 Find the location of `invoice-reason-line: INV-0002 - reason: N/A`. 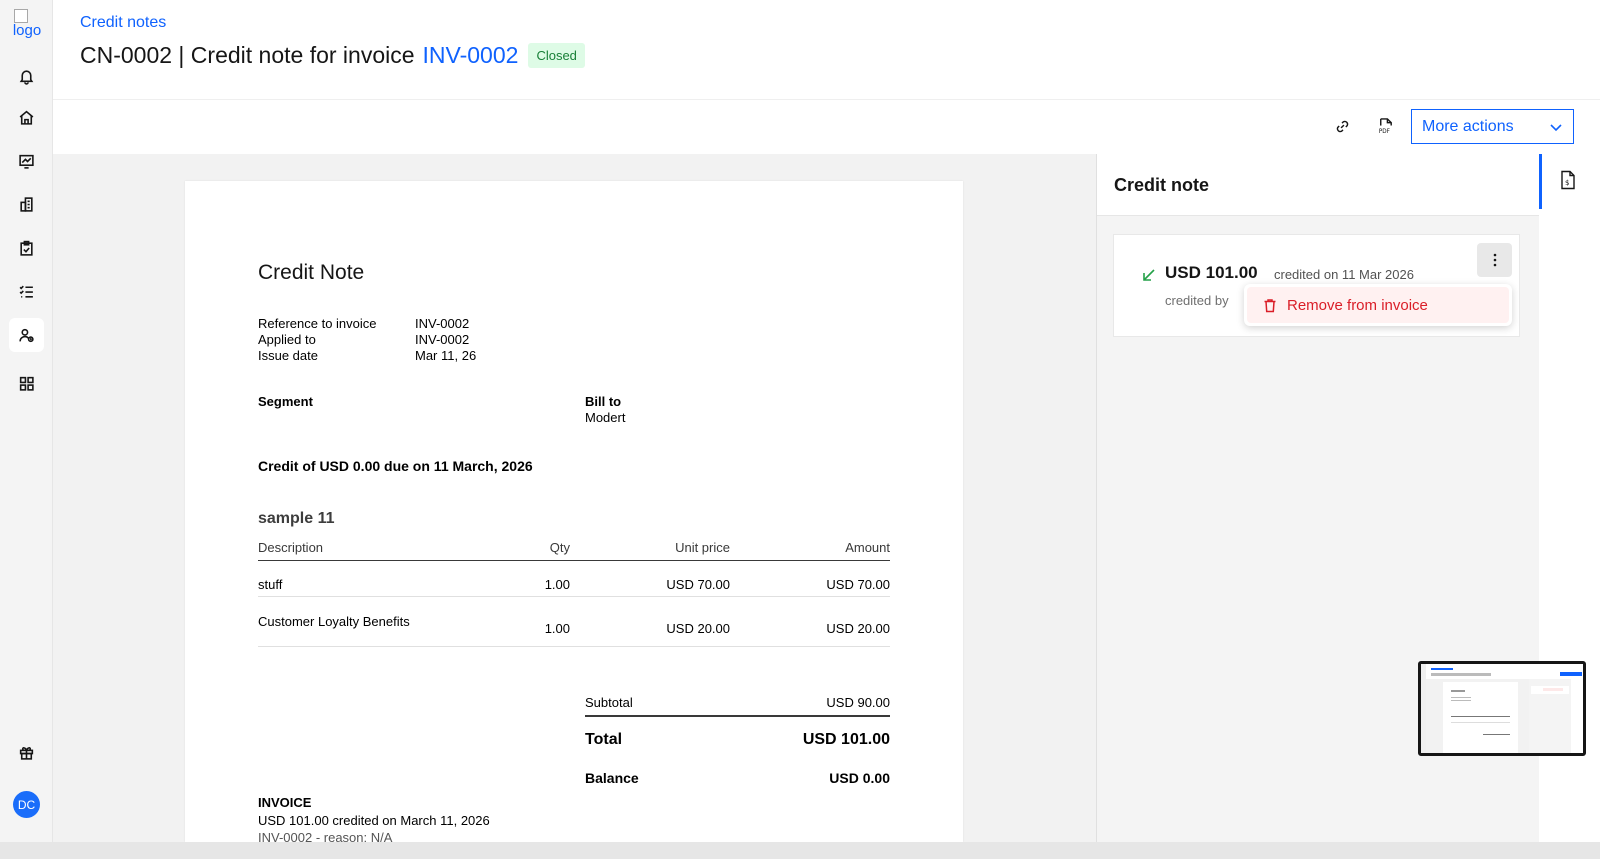

invoice-reason-line: INV-0002 - reason: N/A is located at coordinates (325, 836).